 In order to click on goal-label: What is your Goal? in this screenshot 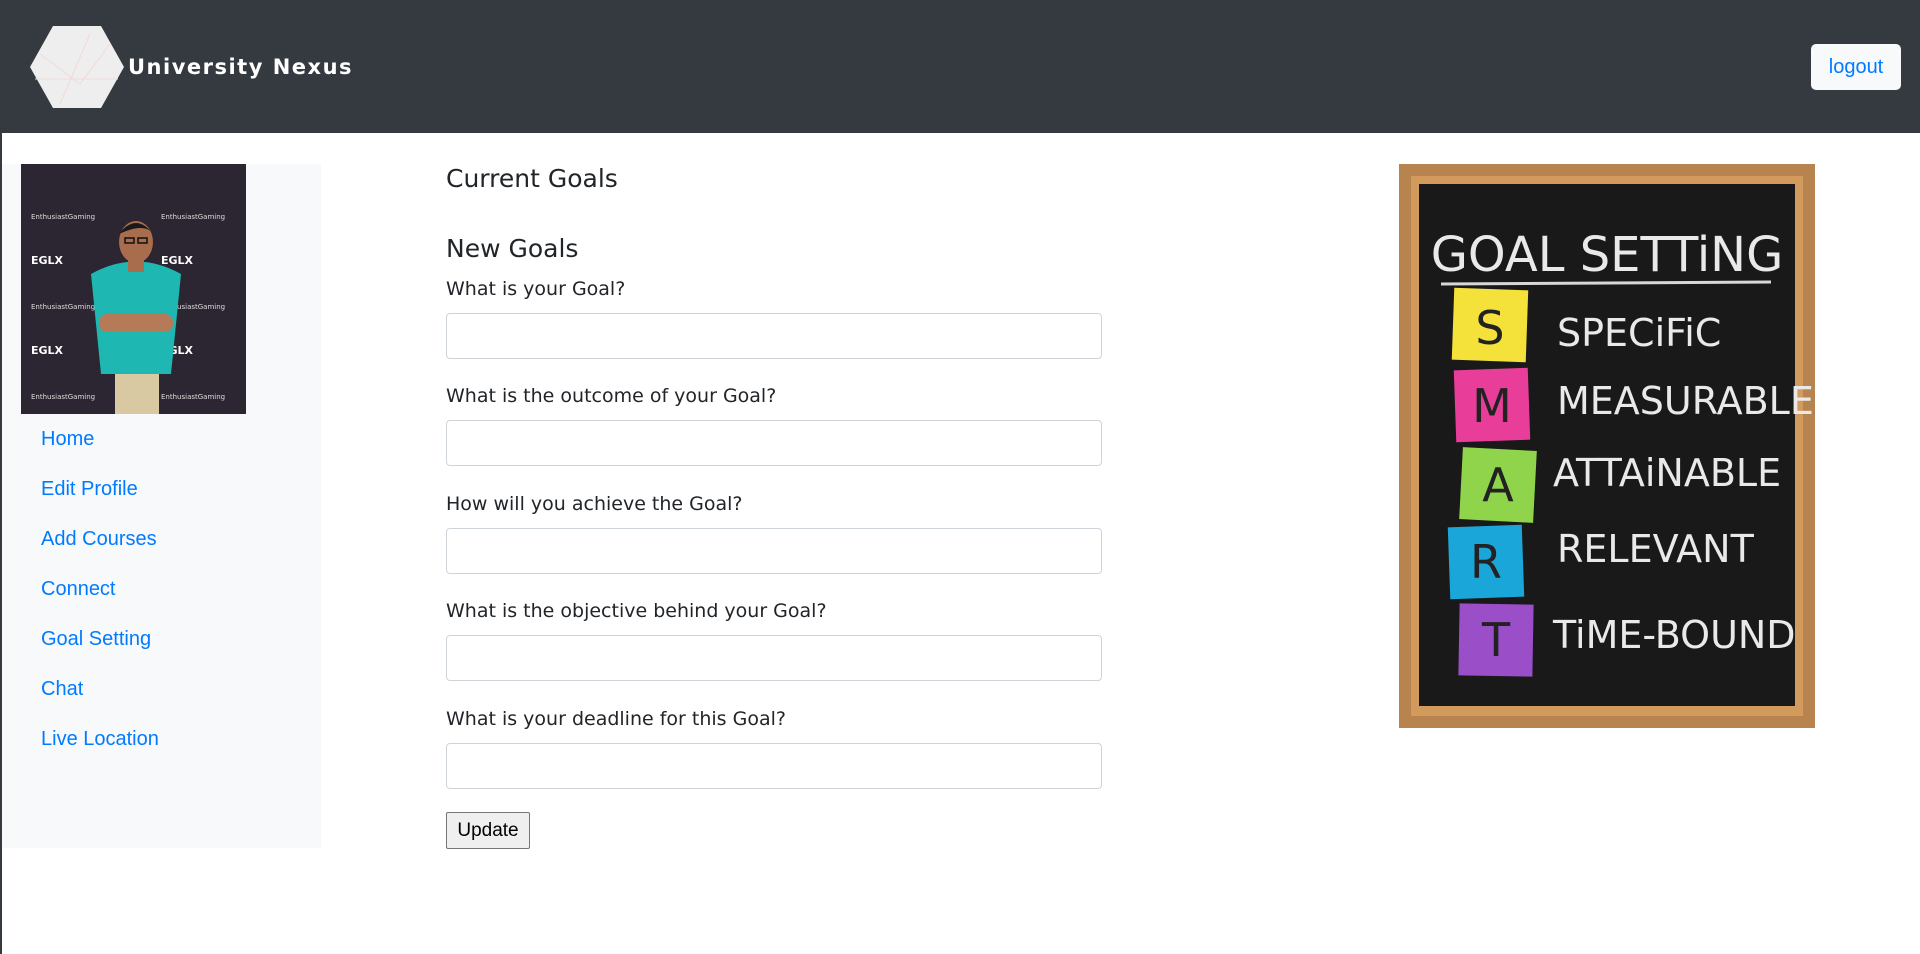, I will do `click(536, 289)`.